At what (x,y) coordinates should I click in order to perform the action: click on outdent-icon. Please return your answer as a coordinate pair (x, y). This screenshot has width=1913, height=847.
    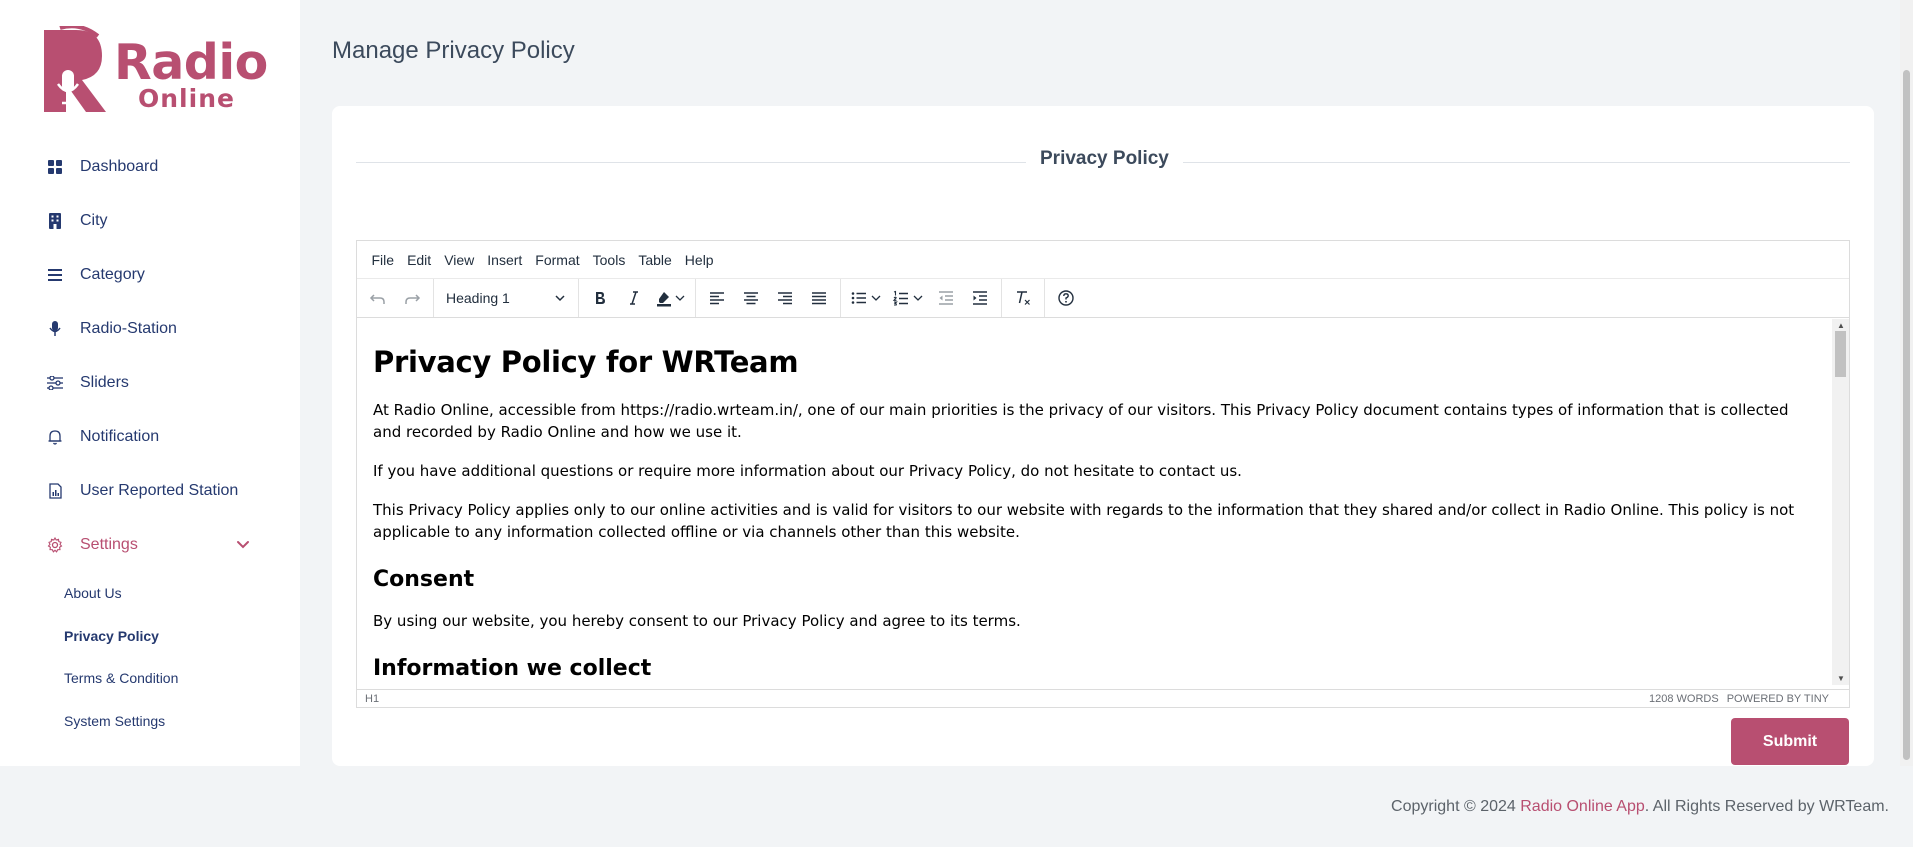
    Looking at the image, I should click on (946, 298).